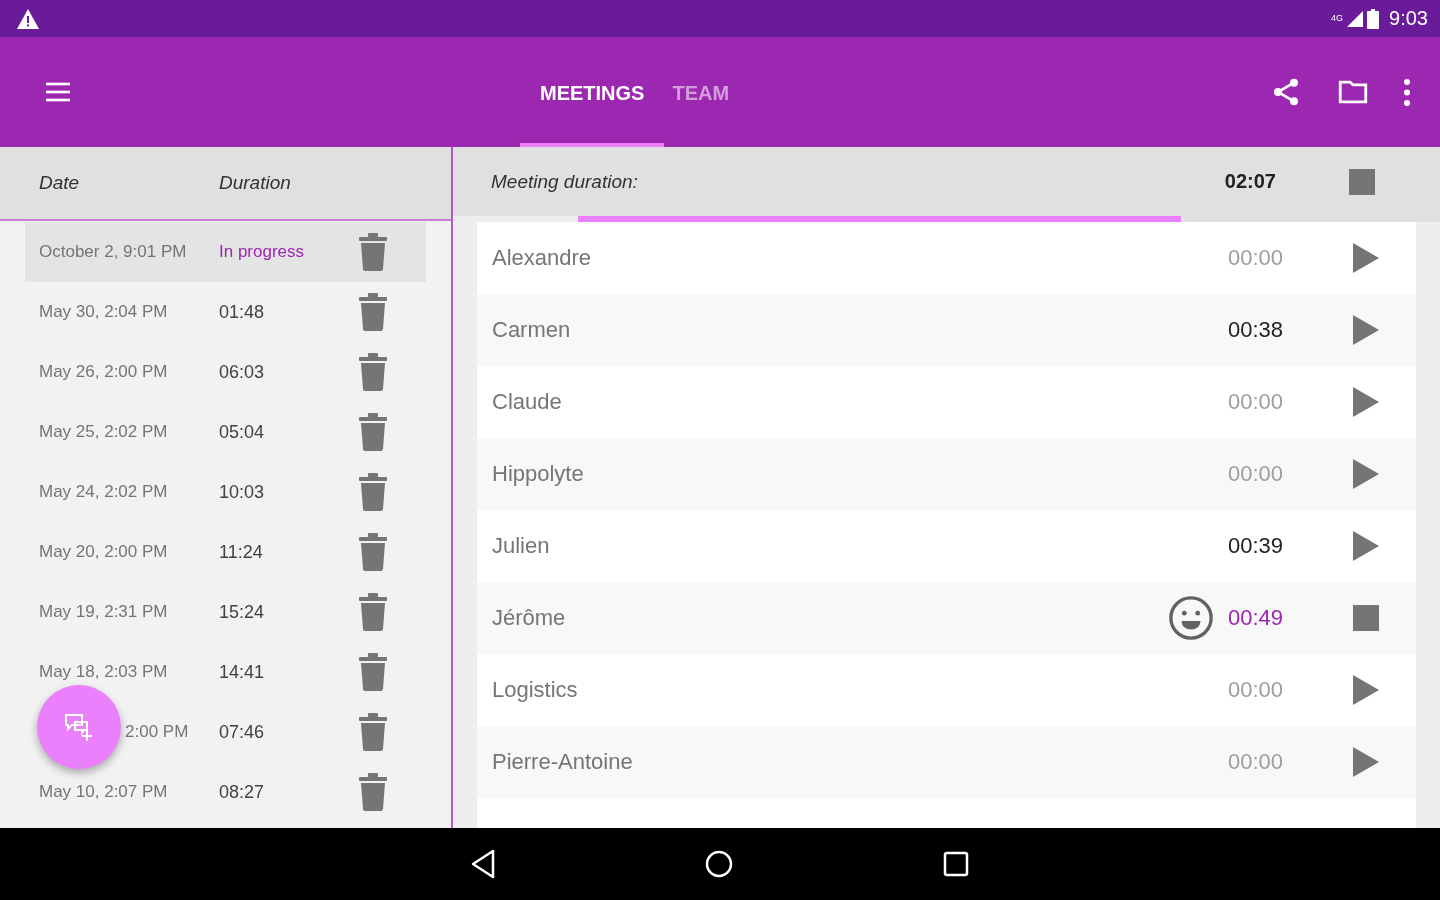 The image size is (1440, 900). I want to click on member-row: Julien 00:39, so click(946, 546).